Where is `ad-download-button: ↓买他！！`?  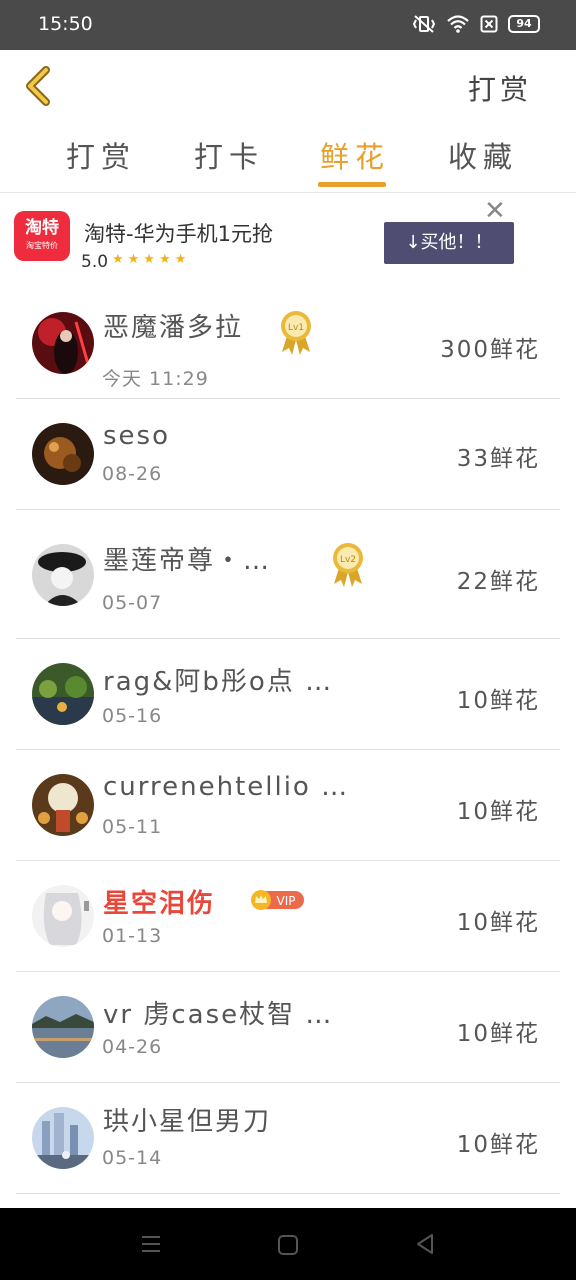
ad-download-button: ↓买他！！ is located at coordinates (449, 243).